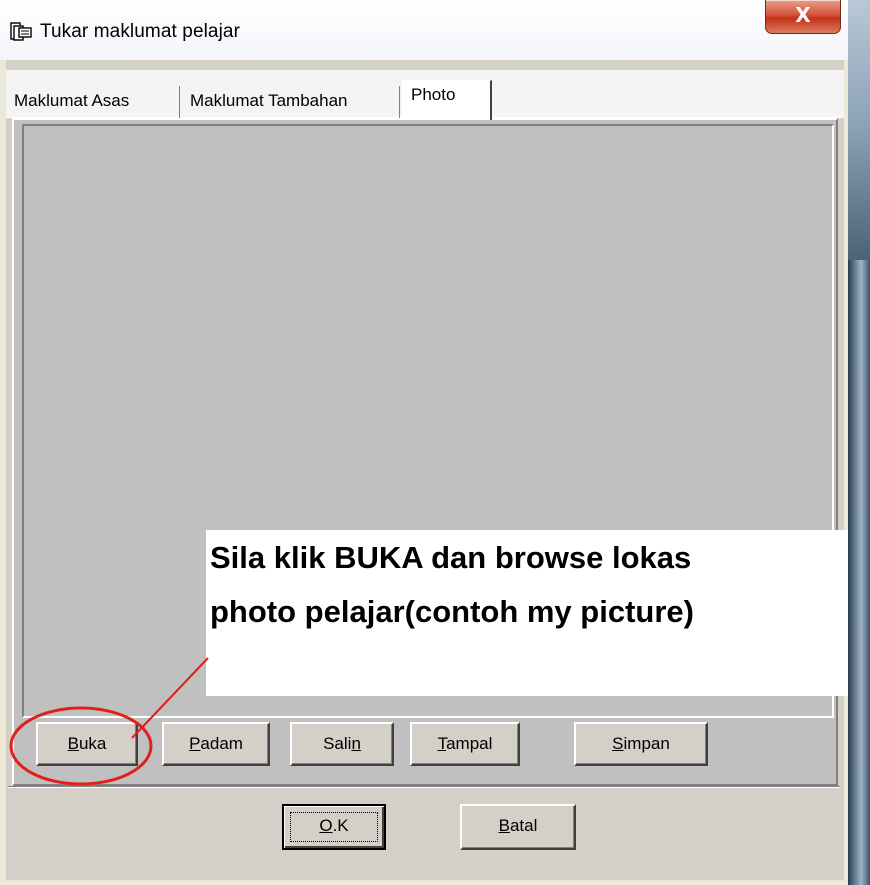 The height and width of the screenshot is (885, 870). Describe the element at coordinates (72, 100) in the screenshot. I see `tab-label: Maklumat Asas` at that location.